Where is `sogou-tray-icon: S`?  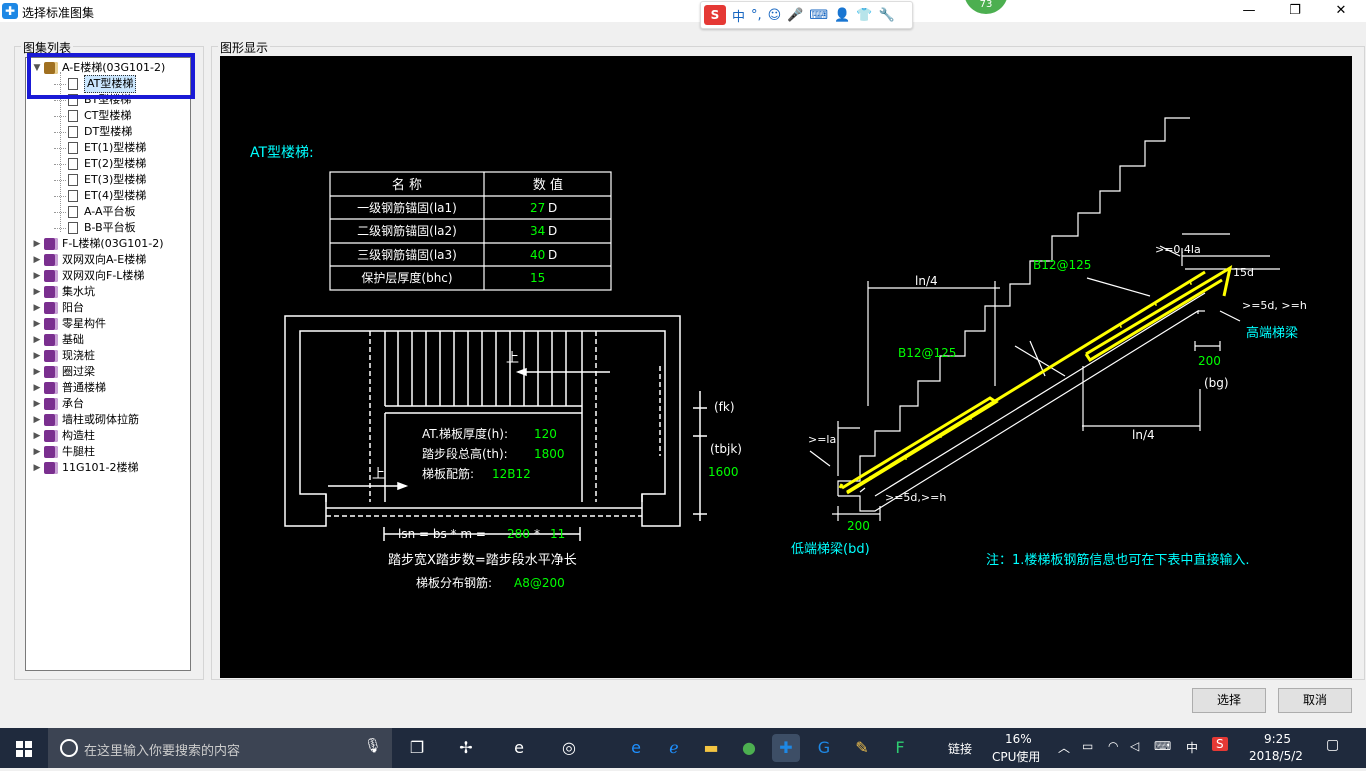 sogou-tray-icon: S is located at coordinates (1220, 744).